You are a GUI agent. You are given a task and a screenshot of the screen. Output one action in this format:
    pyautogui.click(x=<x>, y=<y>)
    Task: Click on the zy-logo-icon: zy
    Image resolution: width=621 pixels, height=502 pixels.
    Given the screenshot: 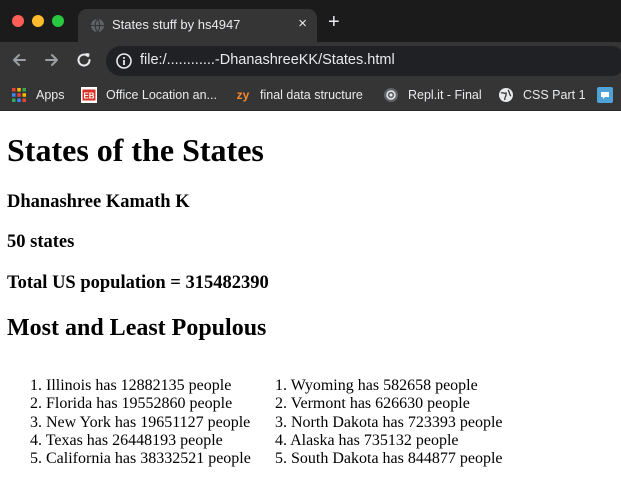 What is the action you would take?
    pyautogui.click(x=243, y=95)
    